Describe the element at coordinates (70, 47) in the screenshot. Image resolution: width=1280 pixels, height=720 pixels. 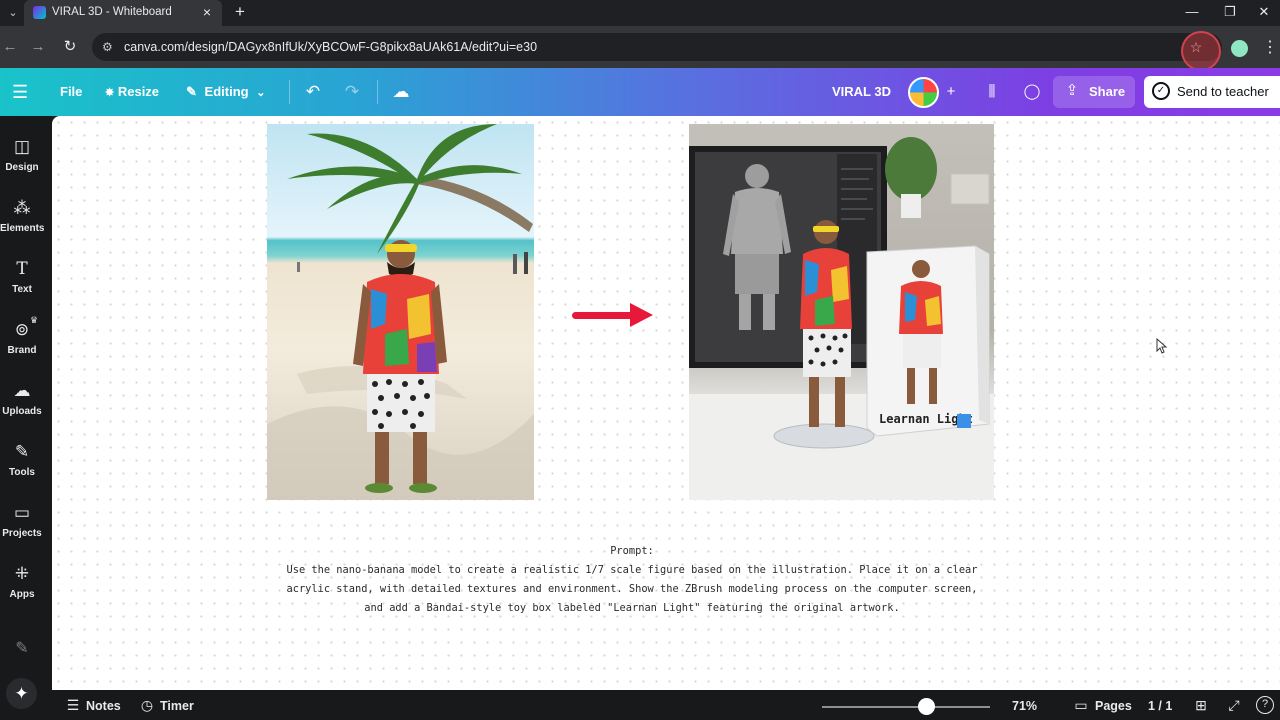
I see `reload-icon: ↻` at that location.